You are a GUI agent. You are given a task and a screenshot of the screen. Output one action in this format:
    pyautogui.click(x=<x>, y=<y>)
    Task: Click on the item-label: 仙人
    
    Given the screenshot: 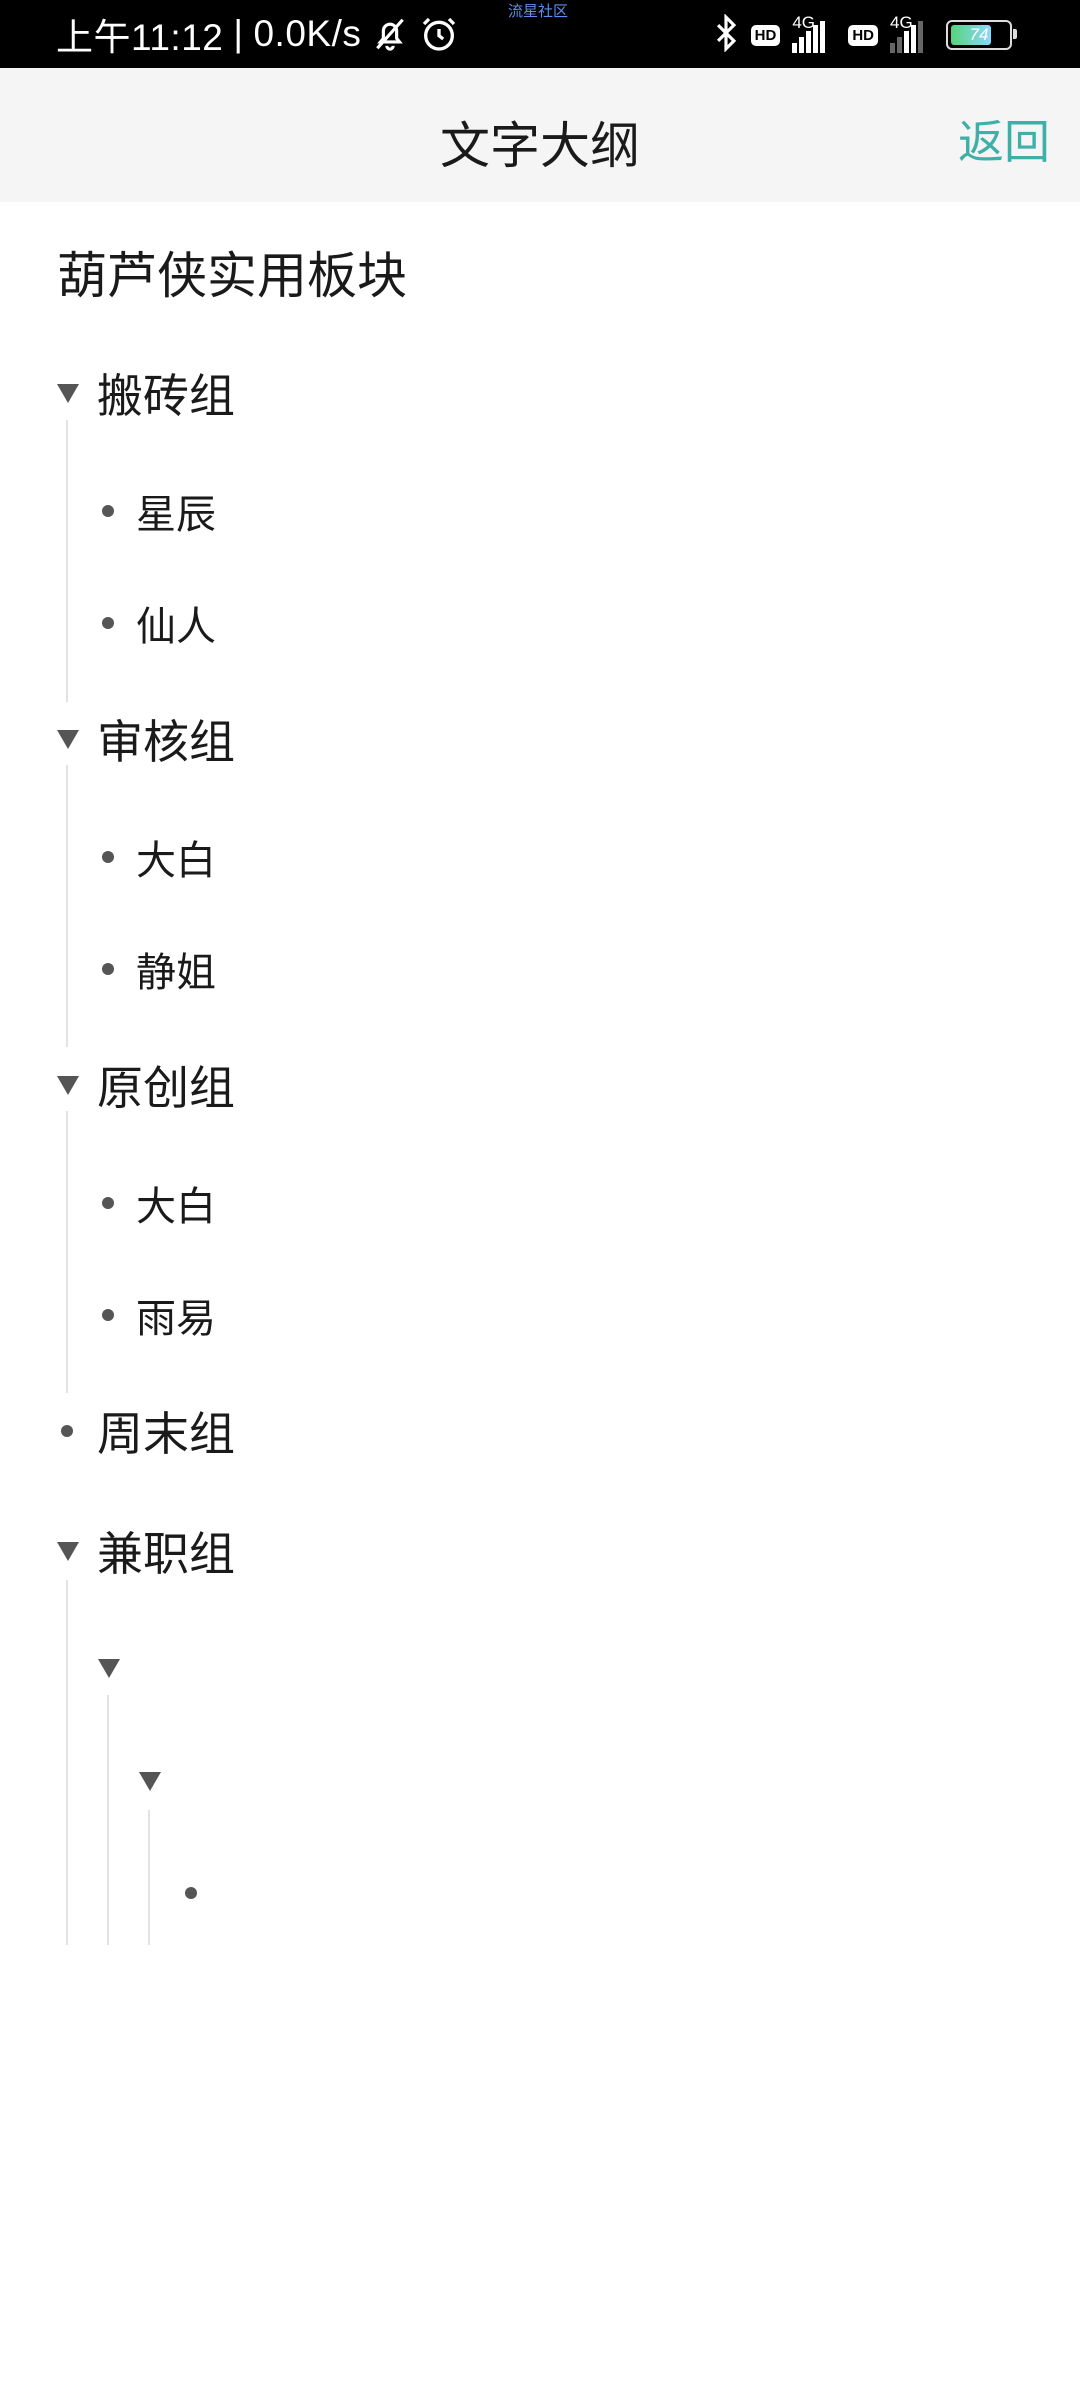 What is the action you would take?
    pyautogui.click(x=176, y=627)
    